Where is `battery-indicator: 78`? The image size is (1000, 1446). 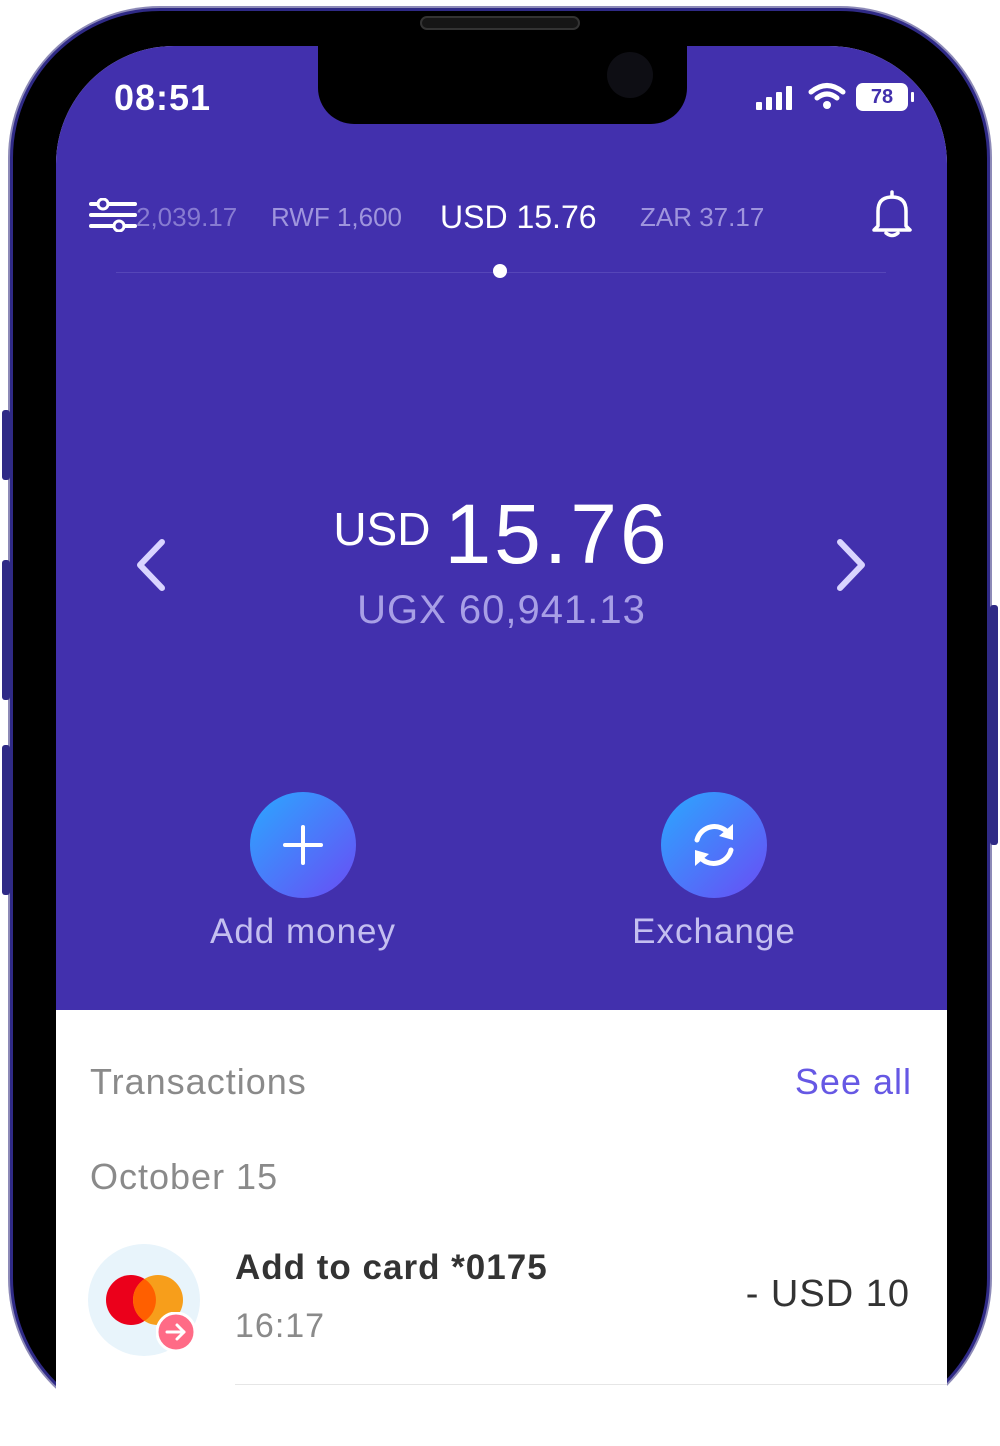
battery-indicator: 78 is located at coordinates (882, 97).